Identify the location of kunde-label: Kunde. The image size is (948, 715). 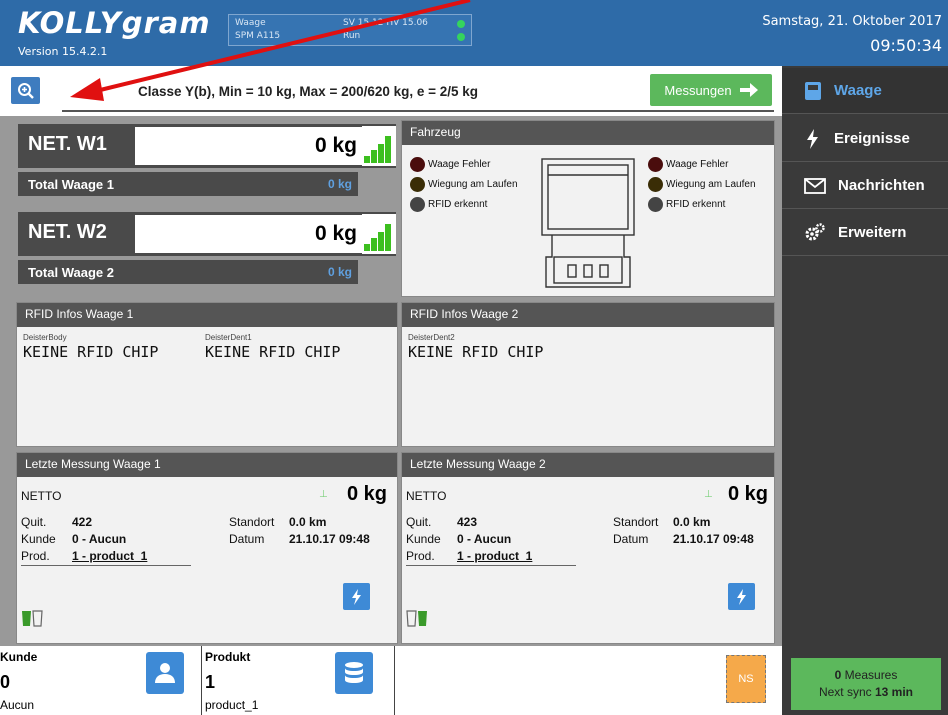
(38, 539).